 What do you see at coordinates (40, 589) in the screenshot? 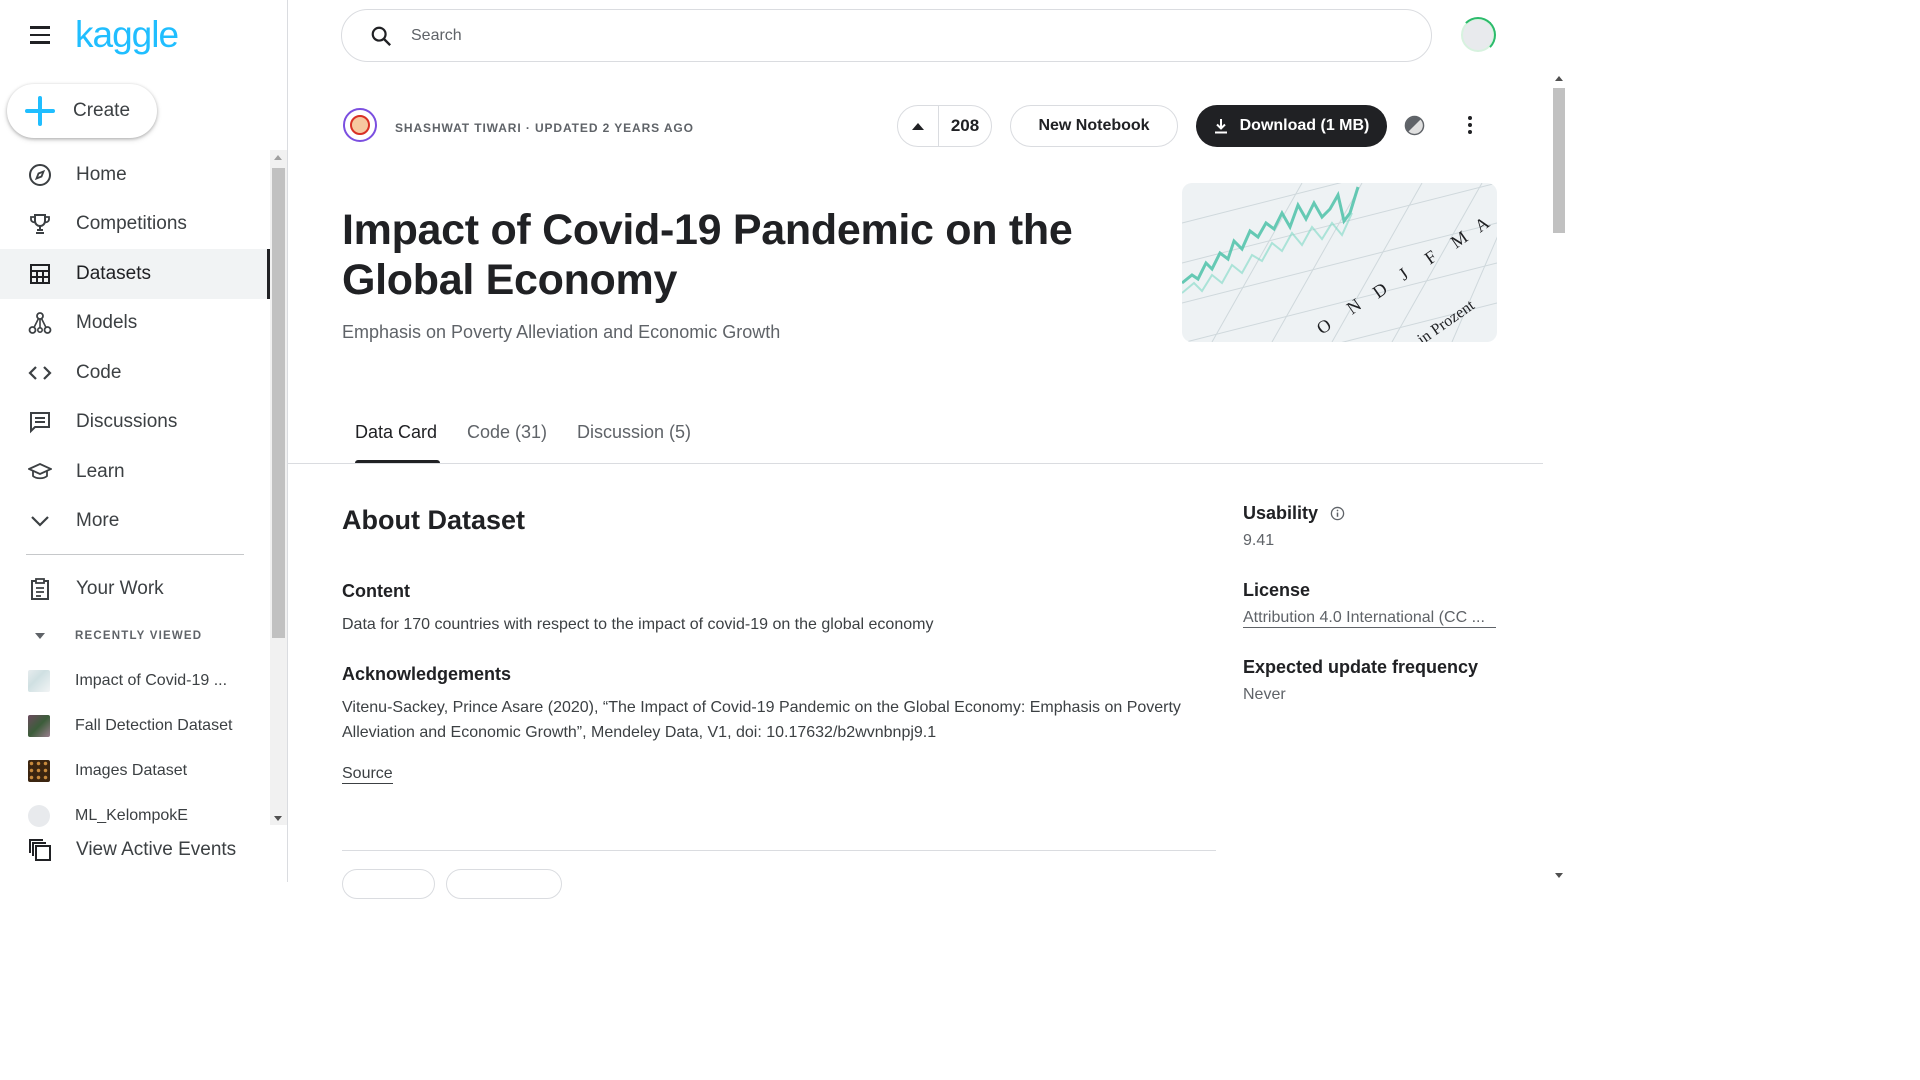
I see `clipboard-icon` at bounding box center [40, 589].